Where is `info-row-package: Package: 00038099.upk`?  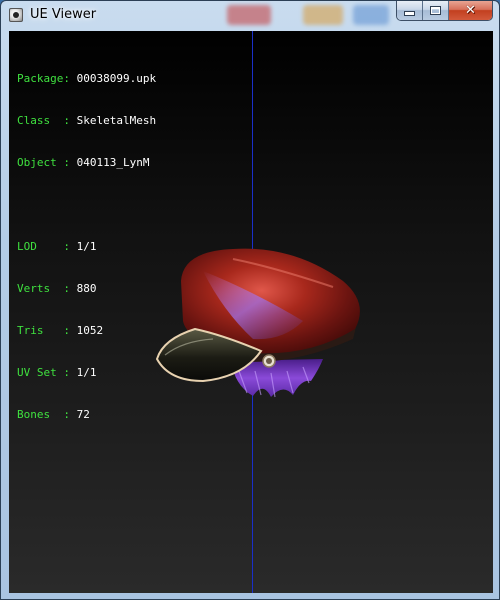
info-row-package: Package: 00038099.upk is located at coordinates (86, 79).